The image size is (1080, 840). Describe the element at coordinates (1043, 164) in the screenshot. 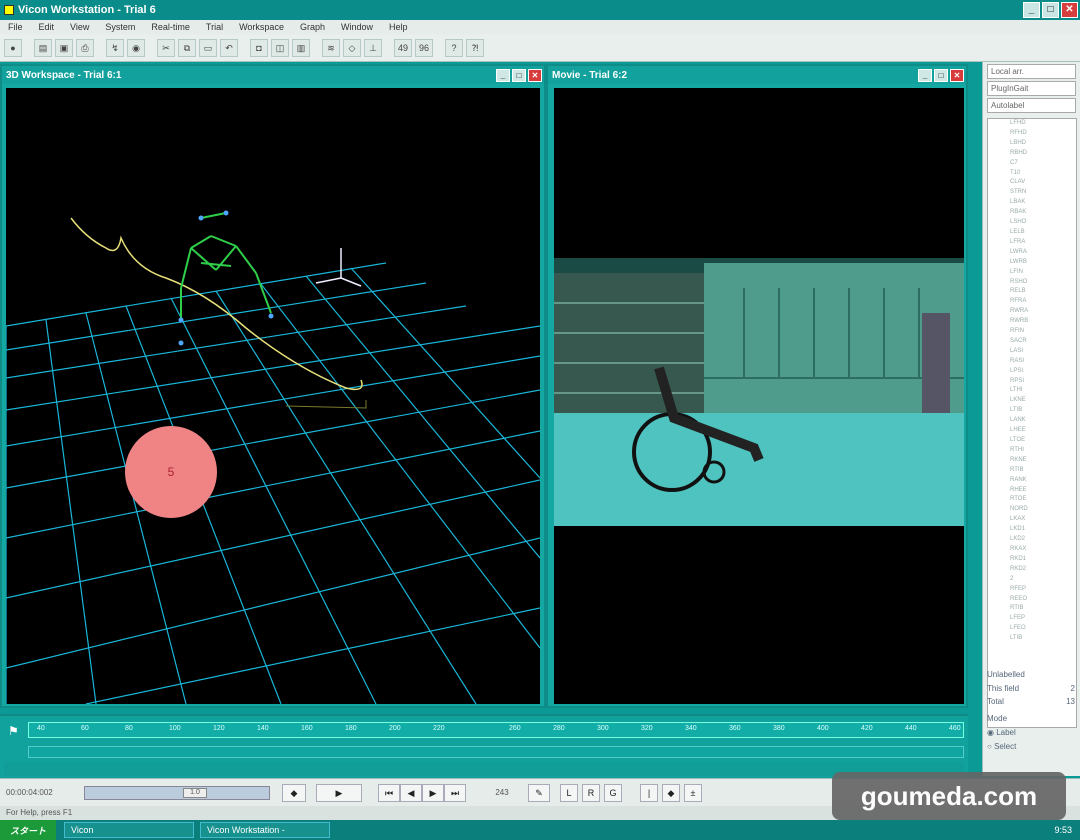

I see `marker-list-item: C7` at that location.